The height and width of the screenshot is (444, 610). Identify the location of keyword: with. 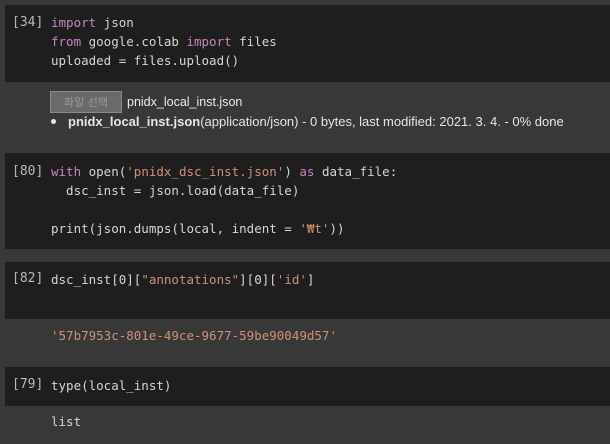
(66, 171).